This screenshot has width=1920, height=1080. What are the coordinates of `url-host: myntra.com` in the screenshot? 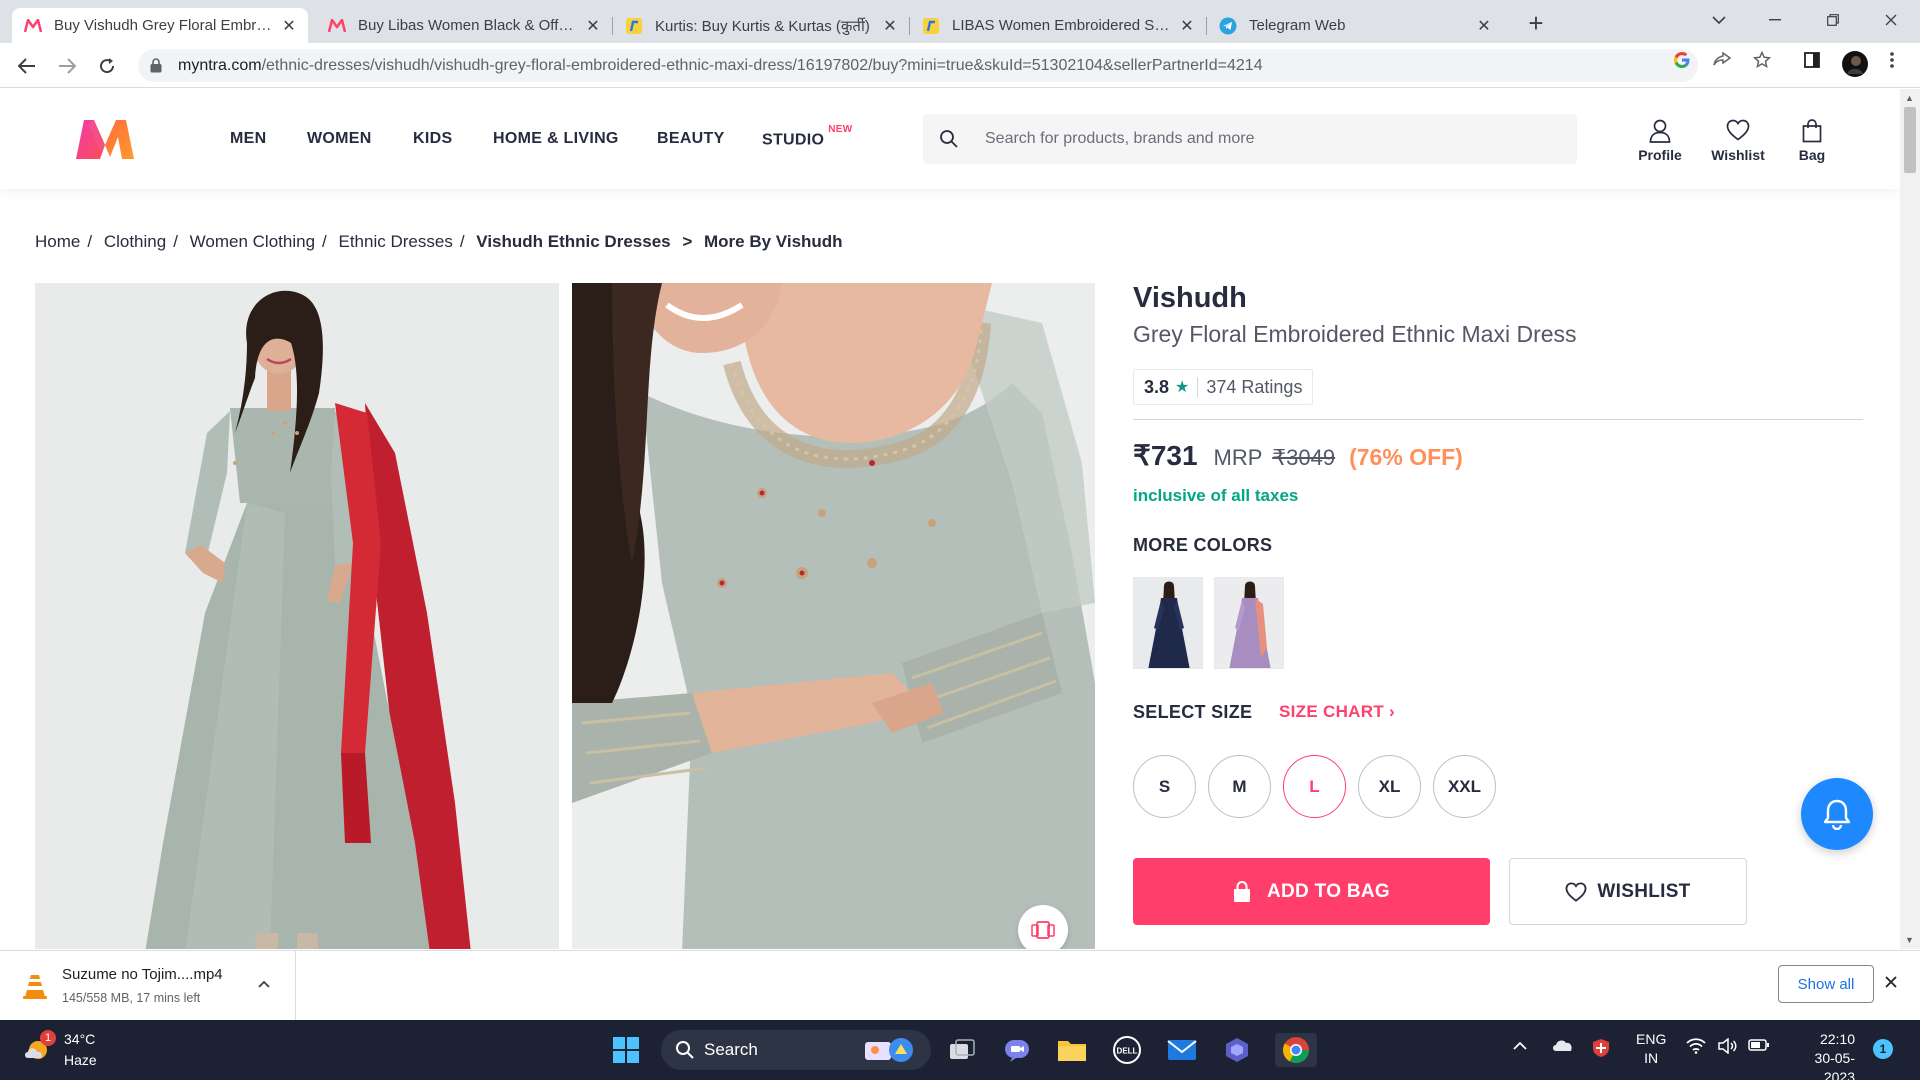 It's located at (220, 65).